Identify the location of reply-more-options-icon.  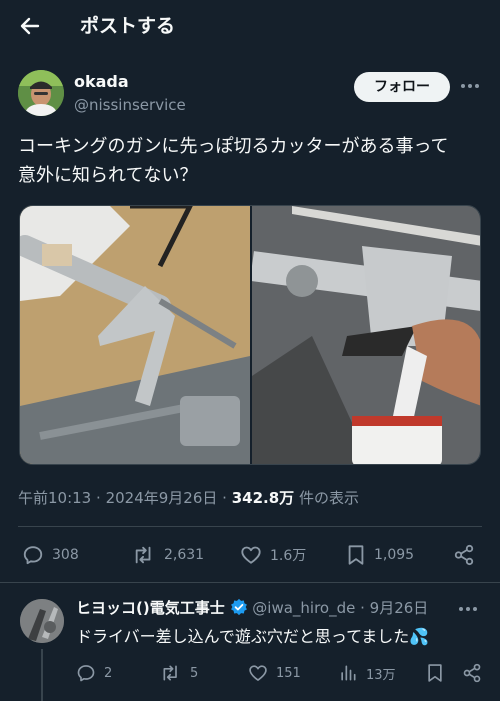
(468, 611).